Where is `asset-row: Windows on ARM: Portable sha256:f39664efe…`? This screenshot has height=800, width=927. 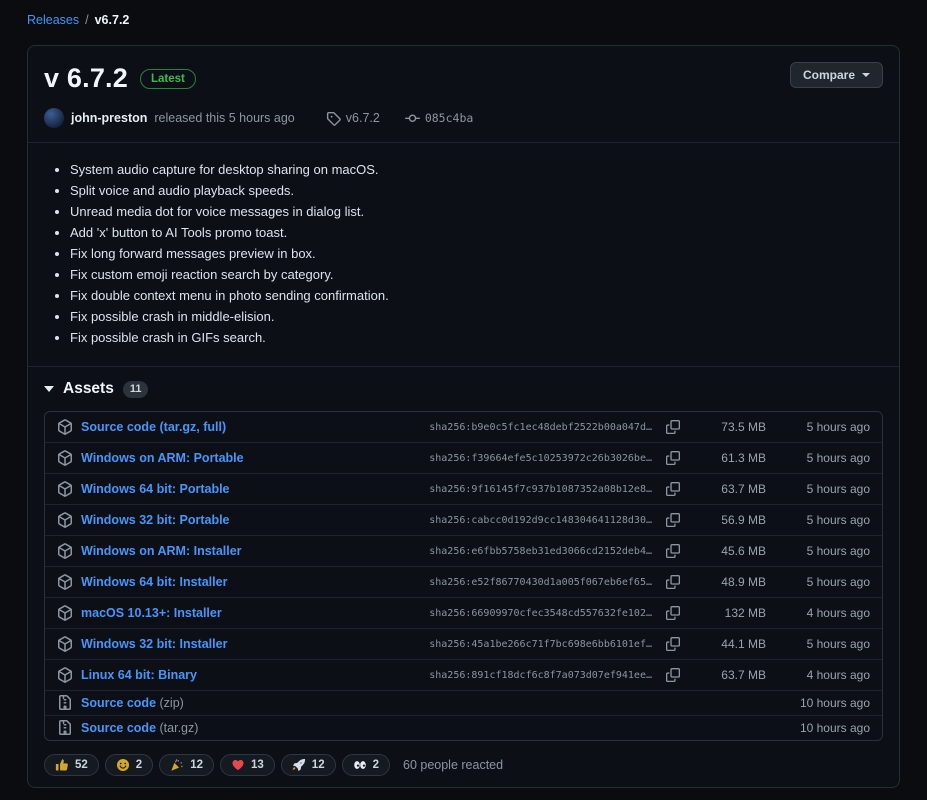 asset-row: Windows on ARM: Portable sha256:f39664efe… is located at coordinates (463, 457).